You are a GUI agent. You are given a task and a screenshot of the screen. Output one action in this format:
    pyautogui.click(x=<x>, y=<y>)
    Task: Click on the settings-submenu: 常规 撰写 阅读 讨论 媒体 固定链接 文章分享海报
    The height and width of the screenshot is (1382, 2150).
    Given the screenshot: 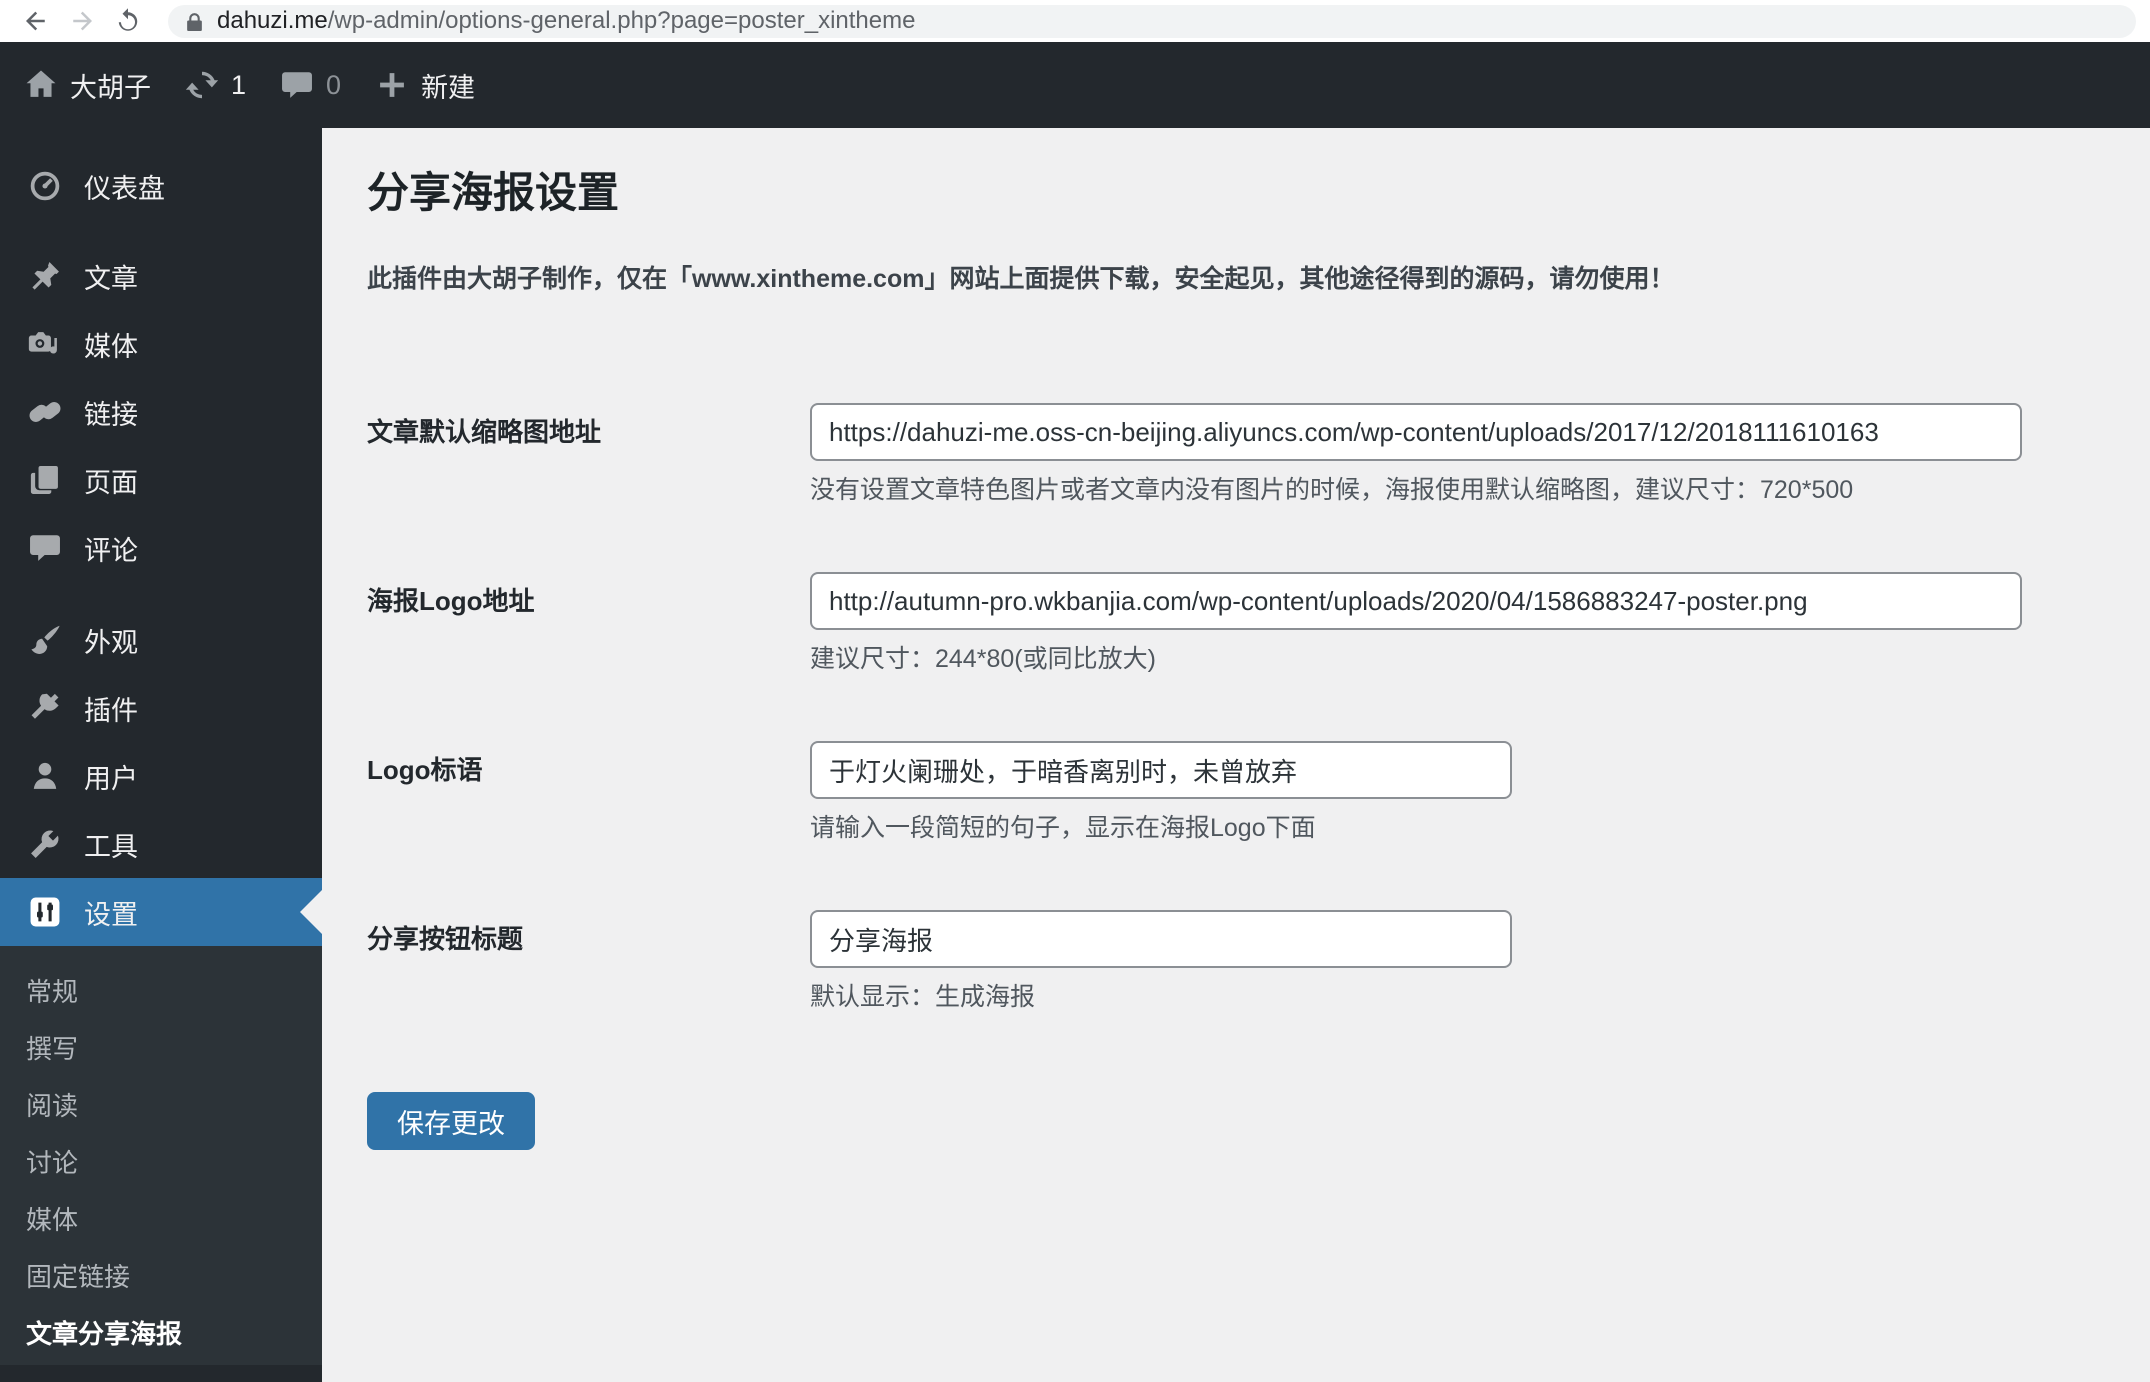 What is the action you would take?
    pyautogui.click(x=161, y=1155)
    